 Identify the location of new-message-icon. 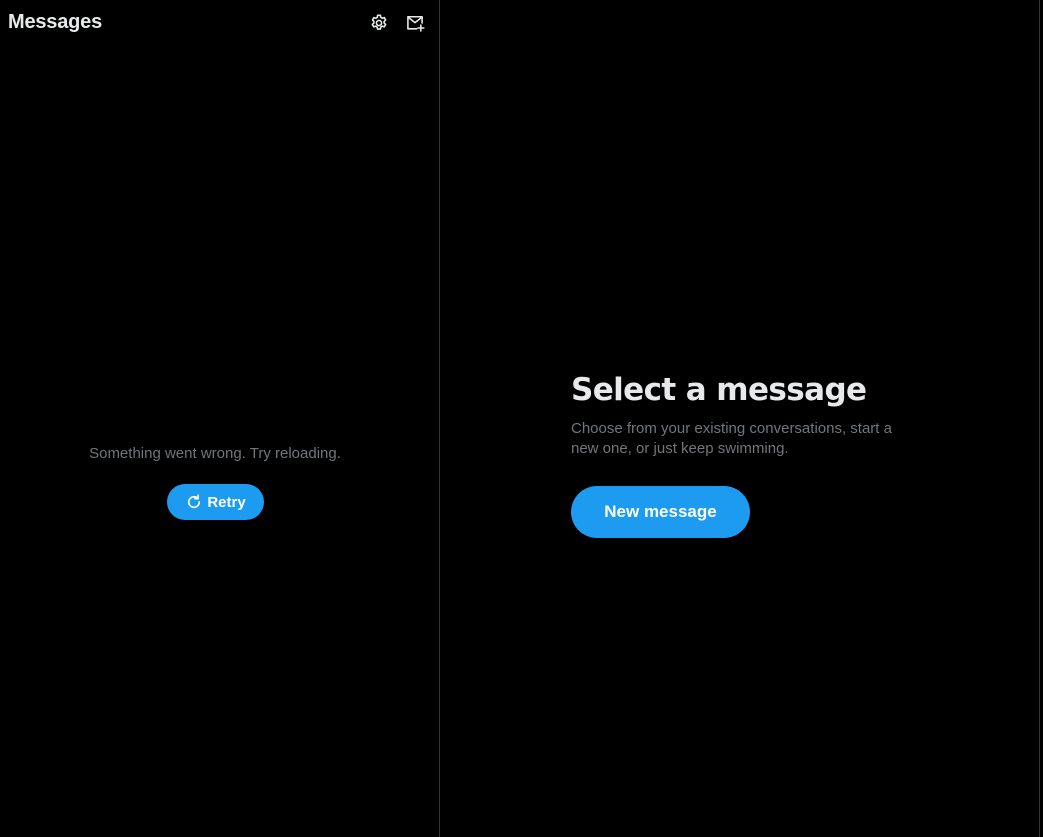
(416, 23).